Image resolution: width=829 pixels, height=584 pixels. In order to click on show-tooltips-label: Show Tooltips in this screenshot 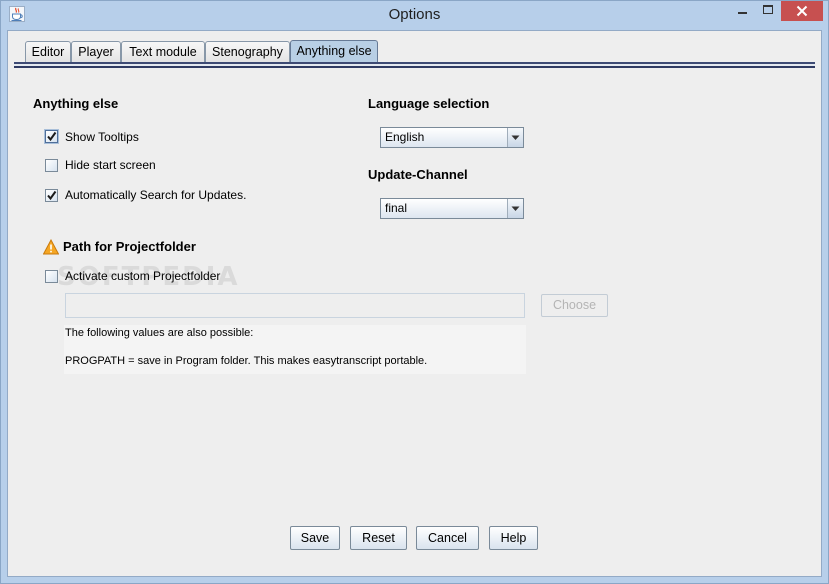, I will do `click(102, 137)`.